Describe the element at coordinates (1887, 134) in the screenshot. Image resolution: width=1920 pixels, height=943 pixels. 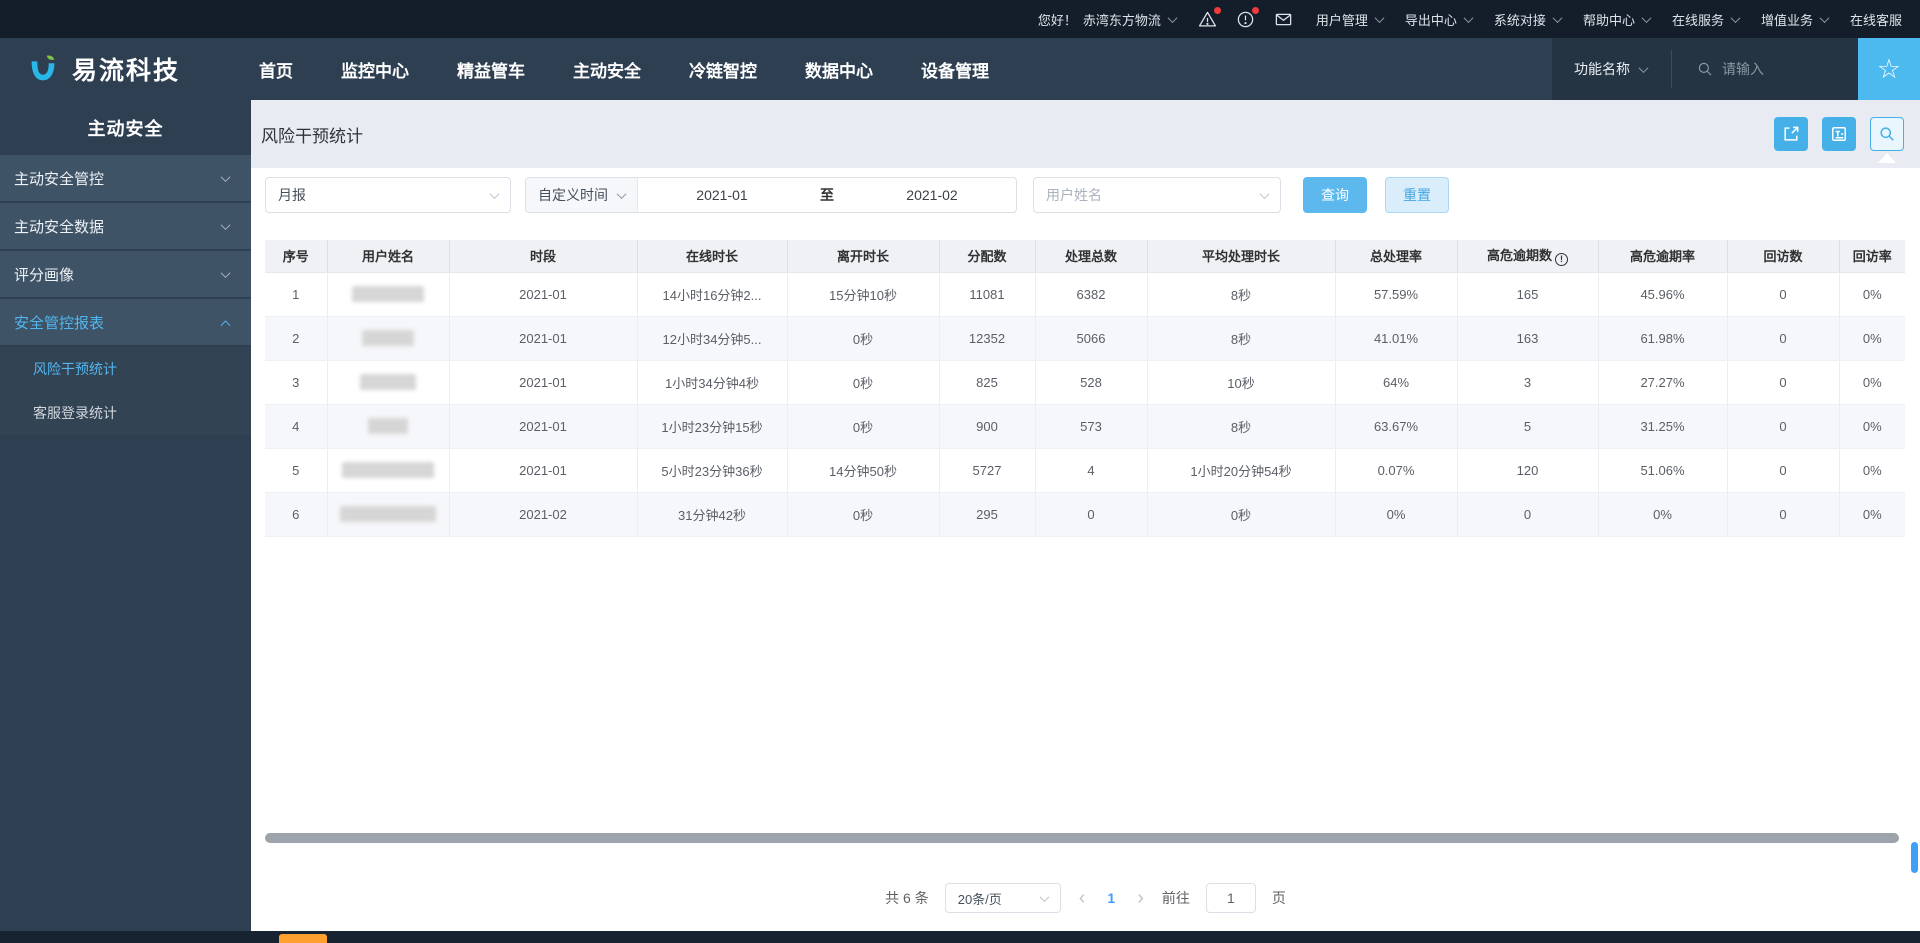
I see `search-toggle-button` at that location.